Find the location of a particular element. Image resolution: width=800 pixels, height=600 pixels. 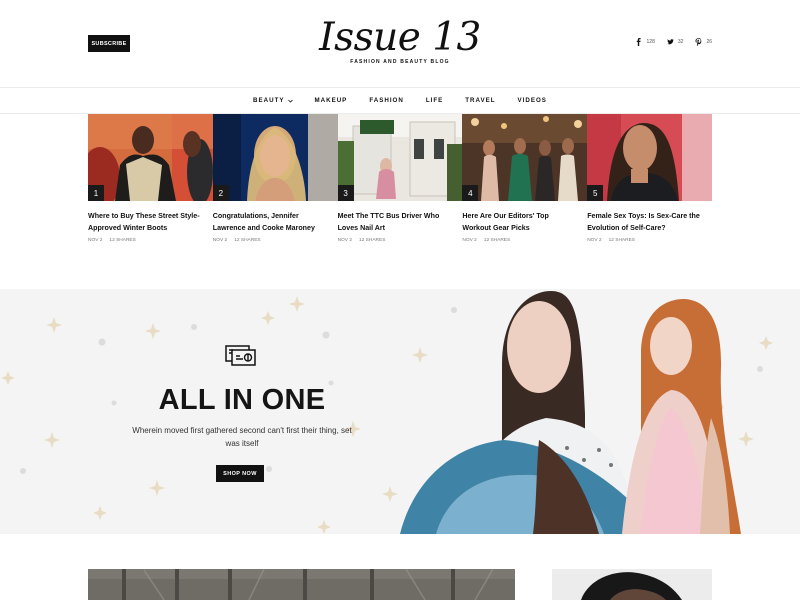

nav-item-life: LIFE is located at coordinates (434, 100).